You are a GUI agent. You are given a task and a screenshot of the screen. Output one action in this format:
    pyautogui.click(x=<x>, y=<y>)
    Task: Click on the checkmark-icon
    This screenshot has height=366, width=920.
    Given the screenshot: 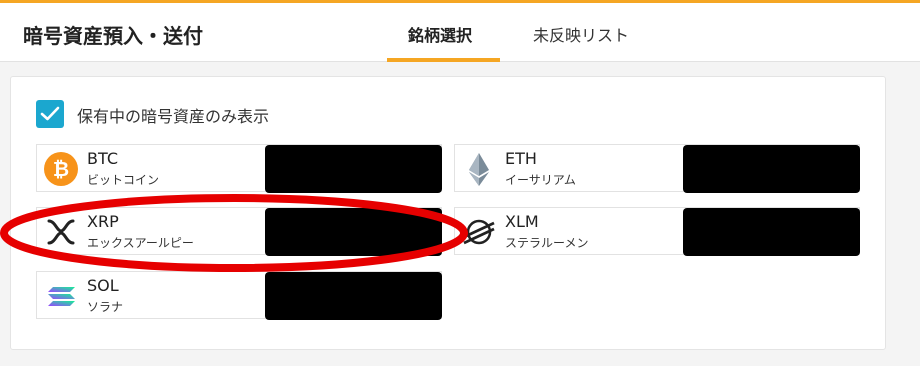 What is the action you would take?
    pyautogui.click(x=50, y=113)
    